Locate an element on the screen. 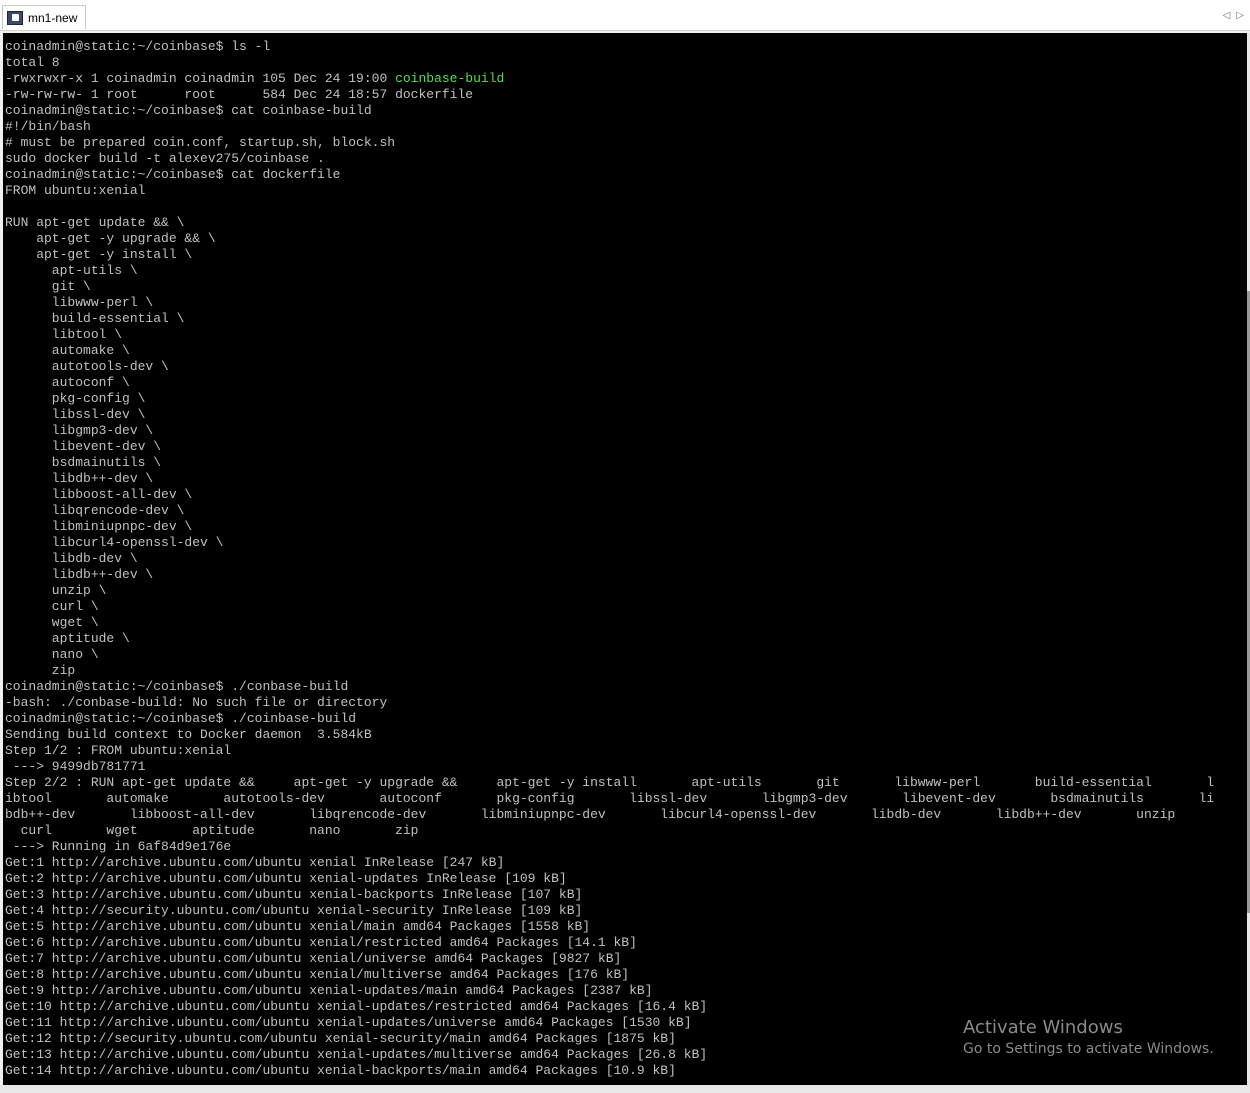  watermark-subtitle: Go to Settings to activate Windows. is located at coordinates (1088, 1049).